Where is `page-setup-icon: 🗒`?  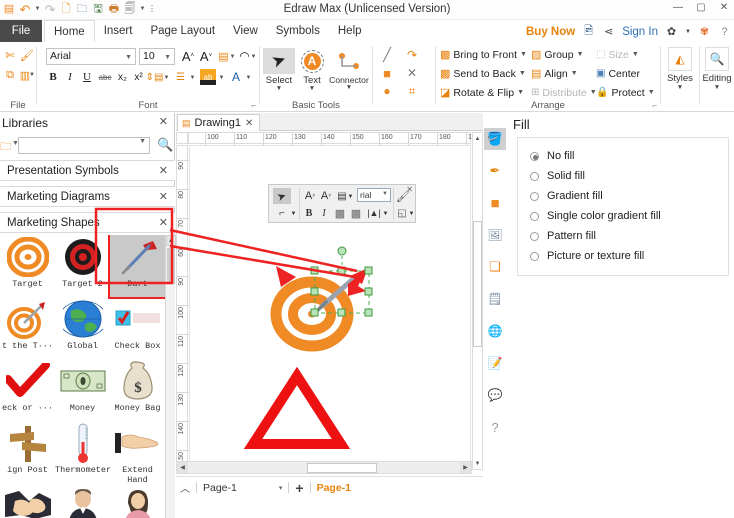 page-setup-icon: 🗒 is located at coordinates (495, 299).